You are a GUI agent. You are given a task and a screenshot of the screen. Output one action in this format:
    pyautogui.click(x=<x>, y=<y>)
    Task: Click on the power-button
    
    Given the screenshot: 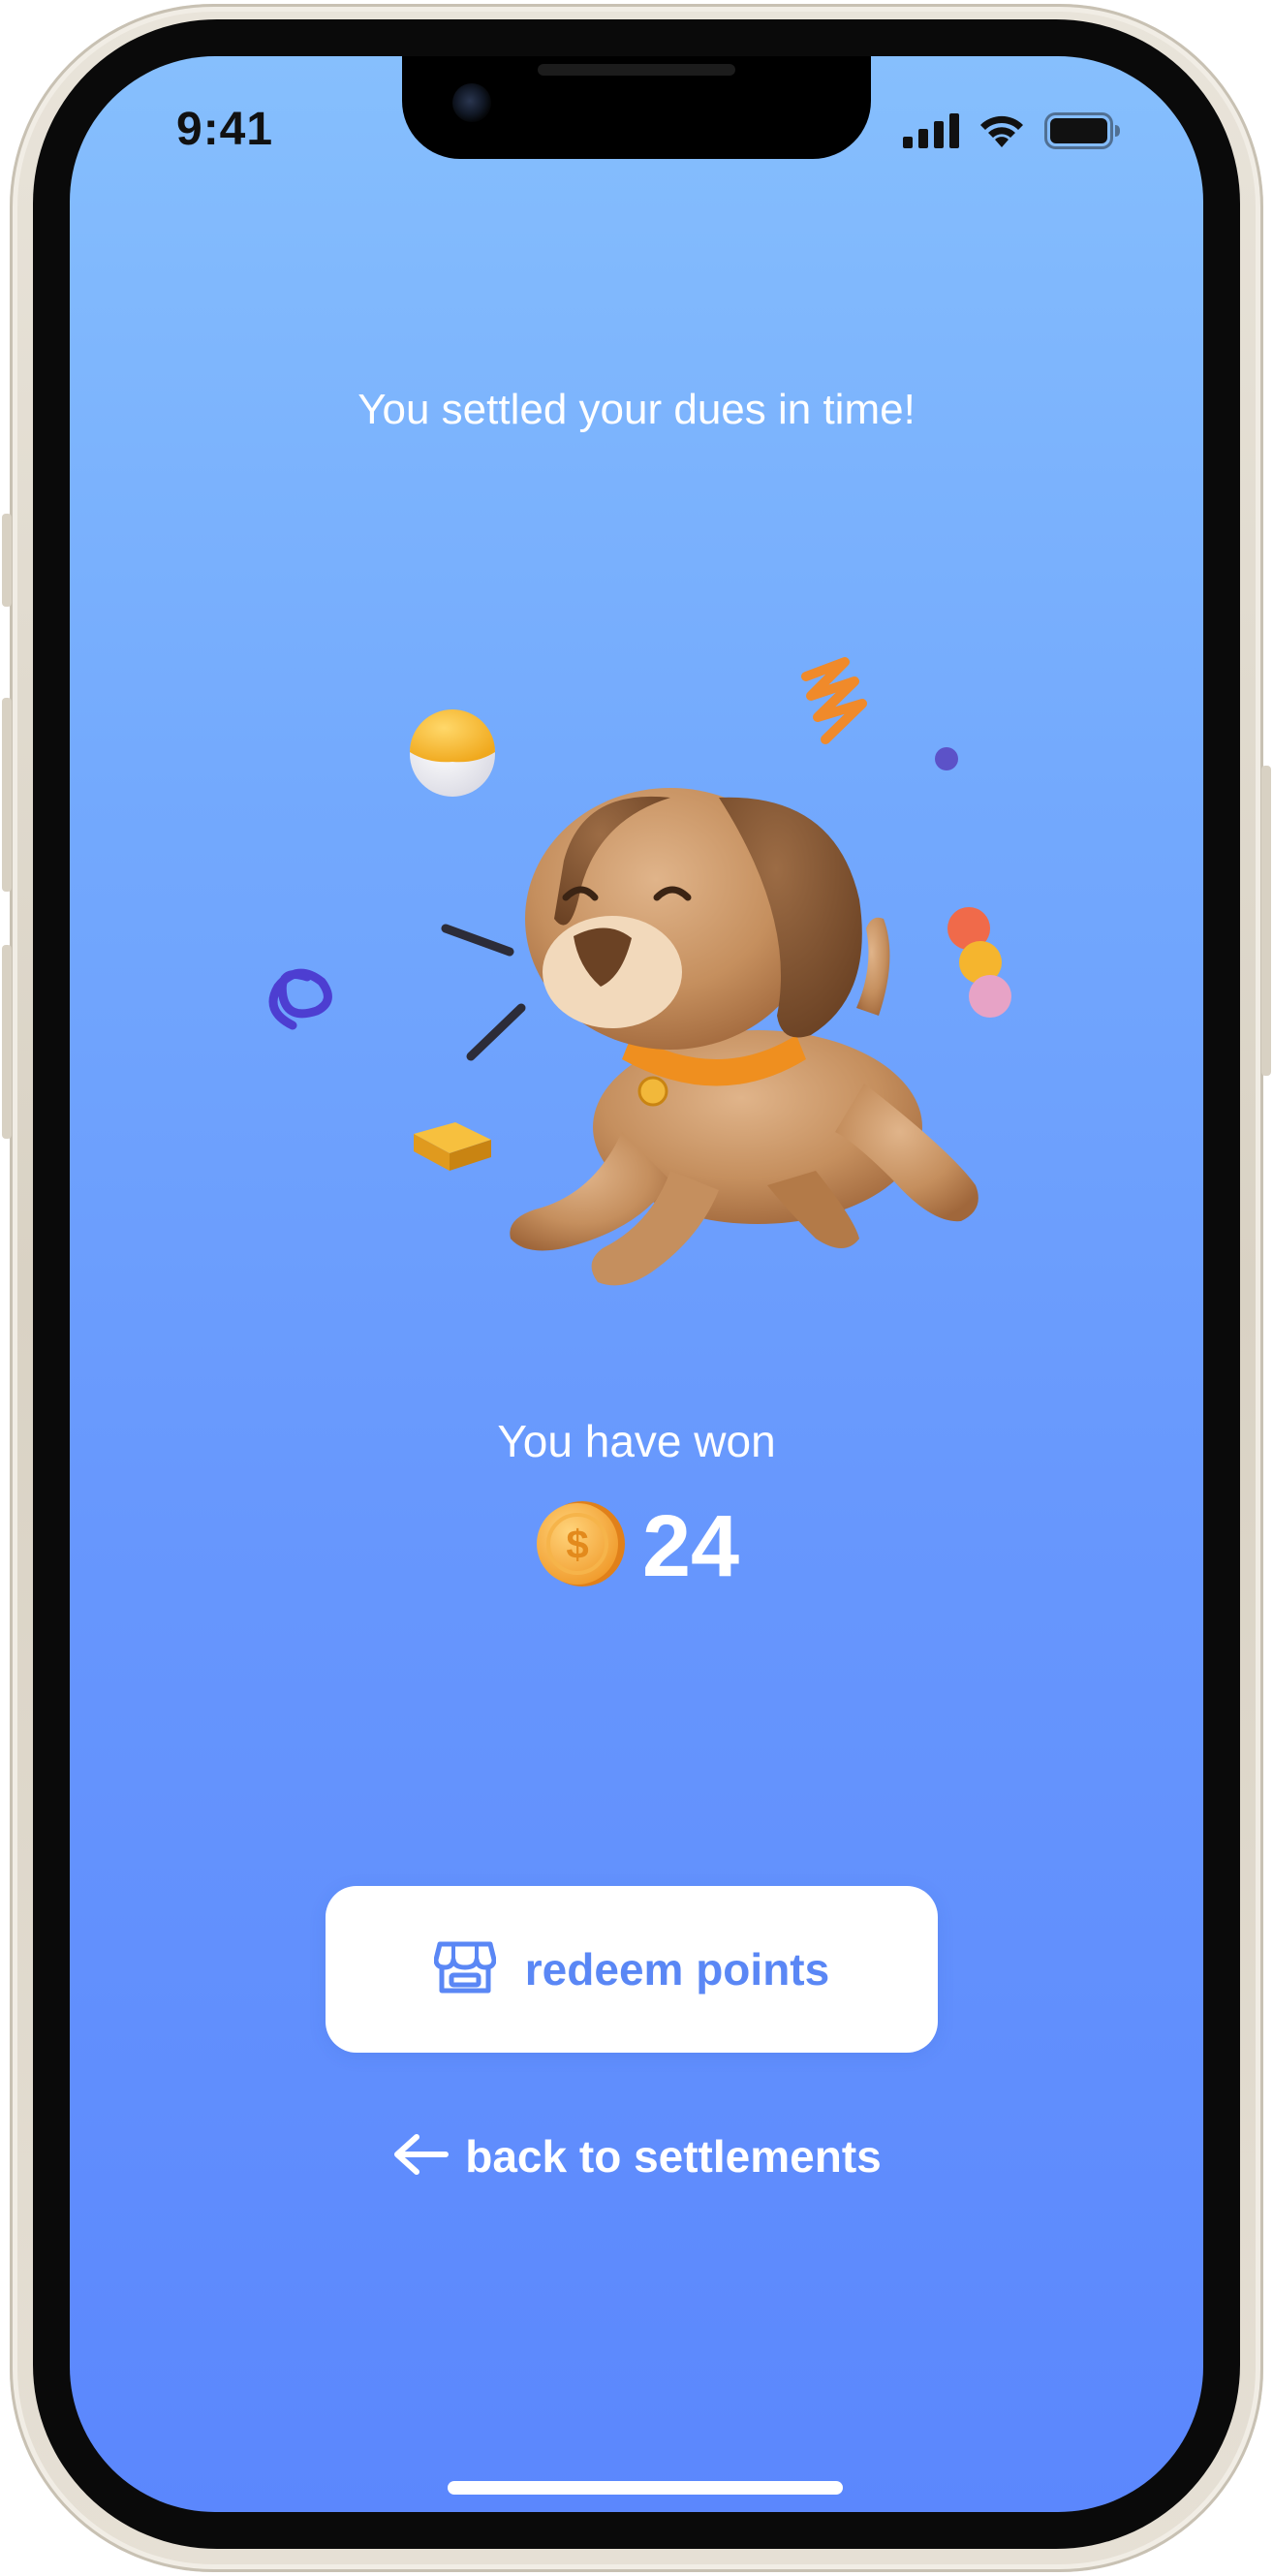 What is the action you would take?
    pyautogui.click(x=1266, y=921)
    